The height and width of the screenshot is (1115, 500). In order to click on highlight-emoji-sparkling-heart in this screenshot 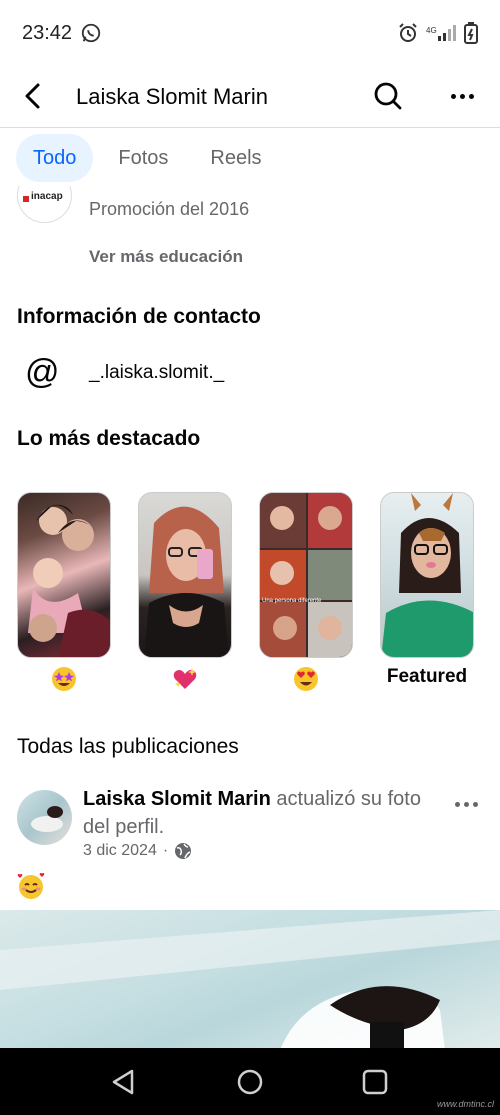, I will do `click(185, 679)`.